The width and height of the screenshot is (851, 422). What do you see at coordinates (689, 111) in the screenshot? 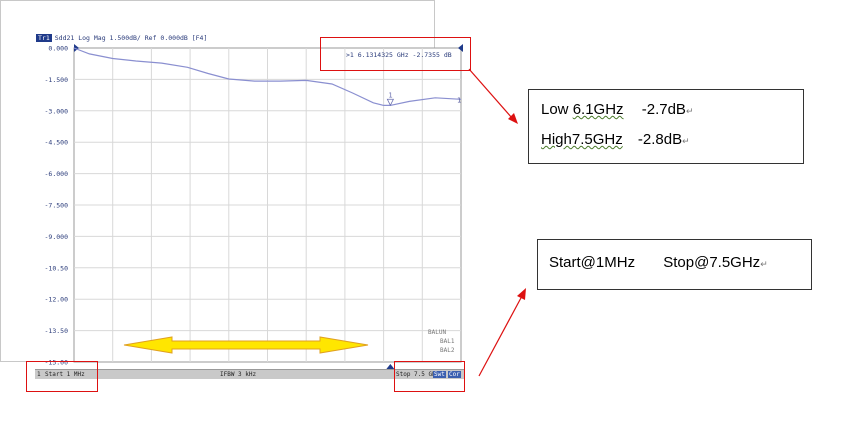
I see `low-para-mark: ↵` at bounding box center [689, 111].